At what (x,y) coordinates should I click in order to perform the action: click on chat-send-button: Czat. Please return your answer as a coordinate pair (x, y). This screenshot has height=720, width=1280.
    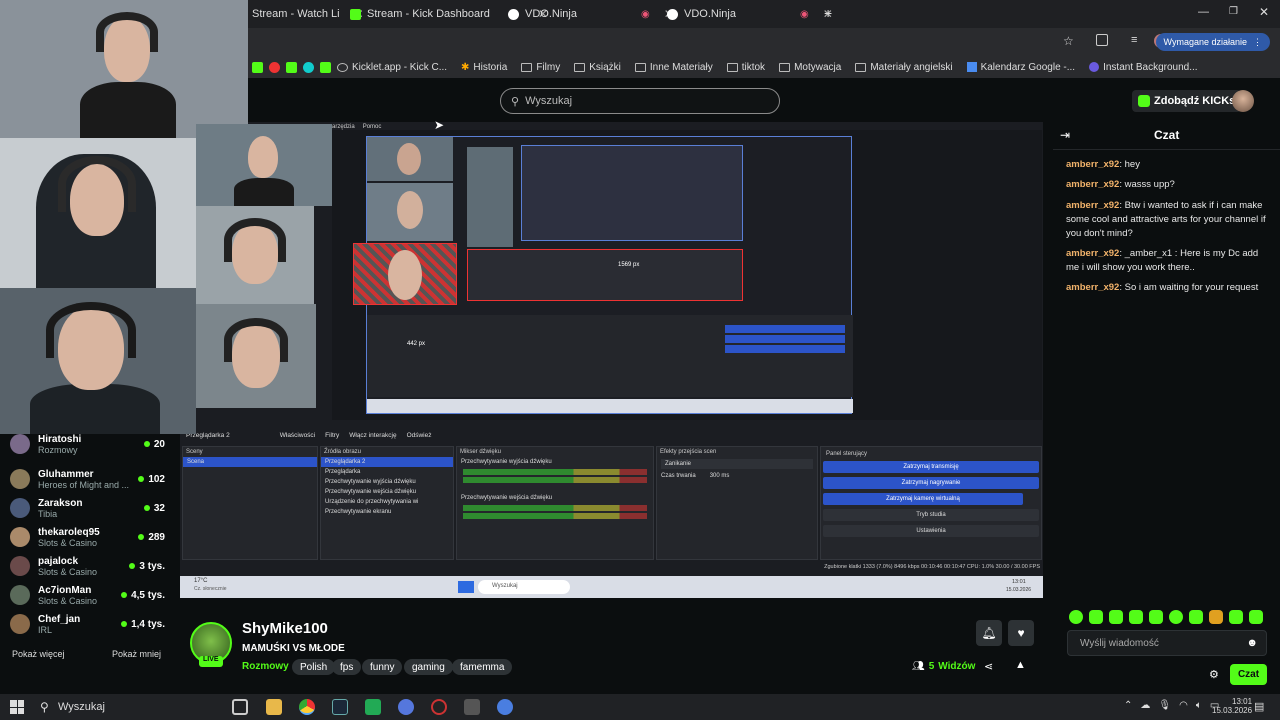
    Looking at the image, I should click on (1248, 674).